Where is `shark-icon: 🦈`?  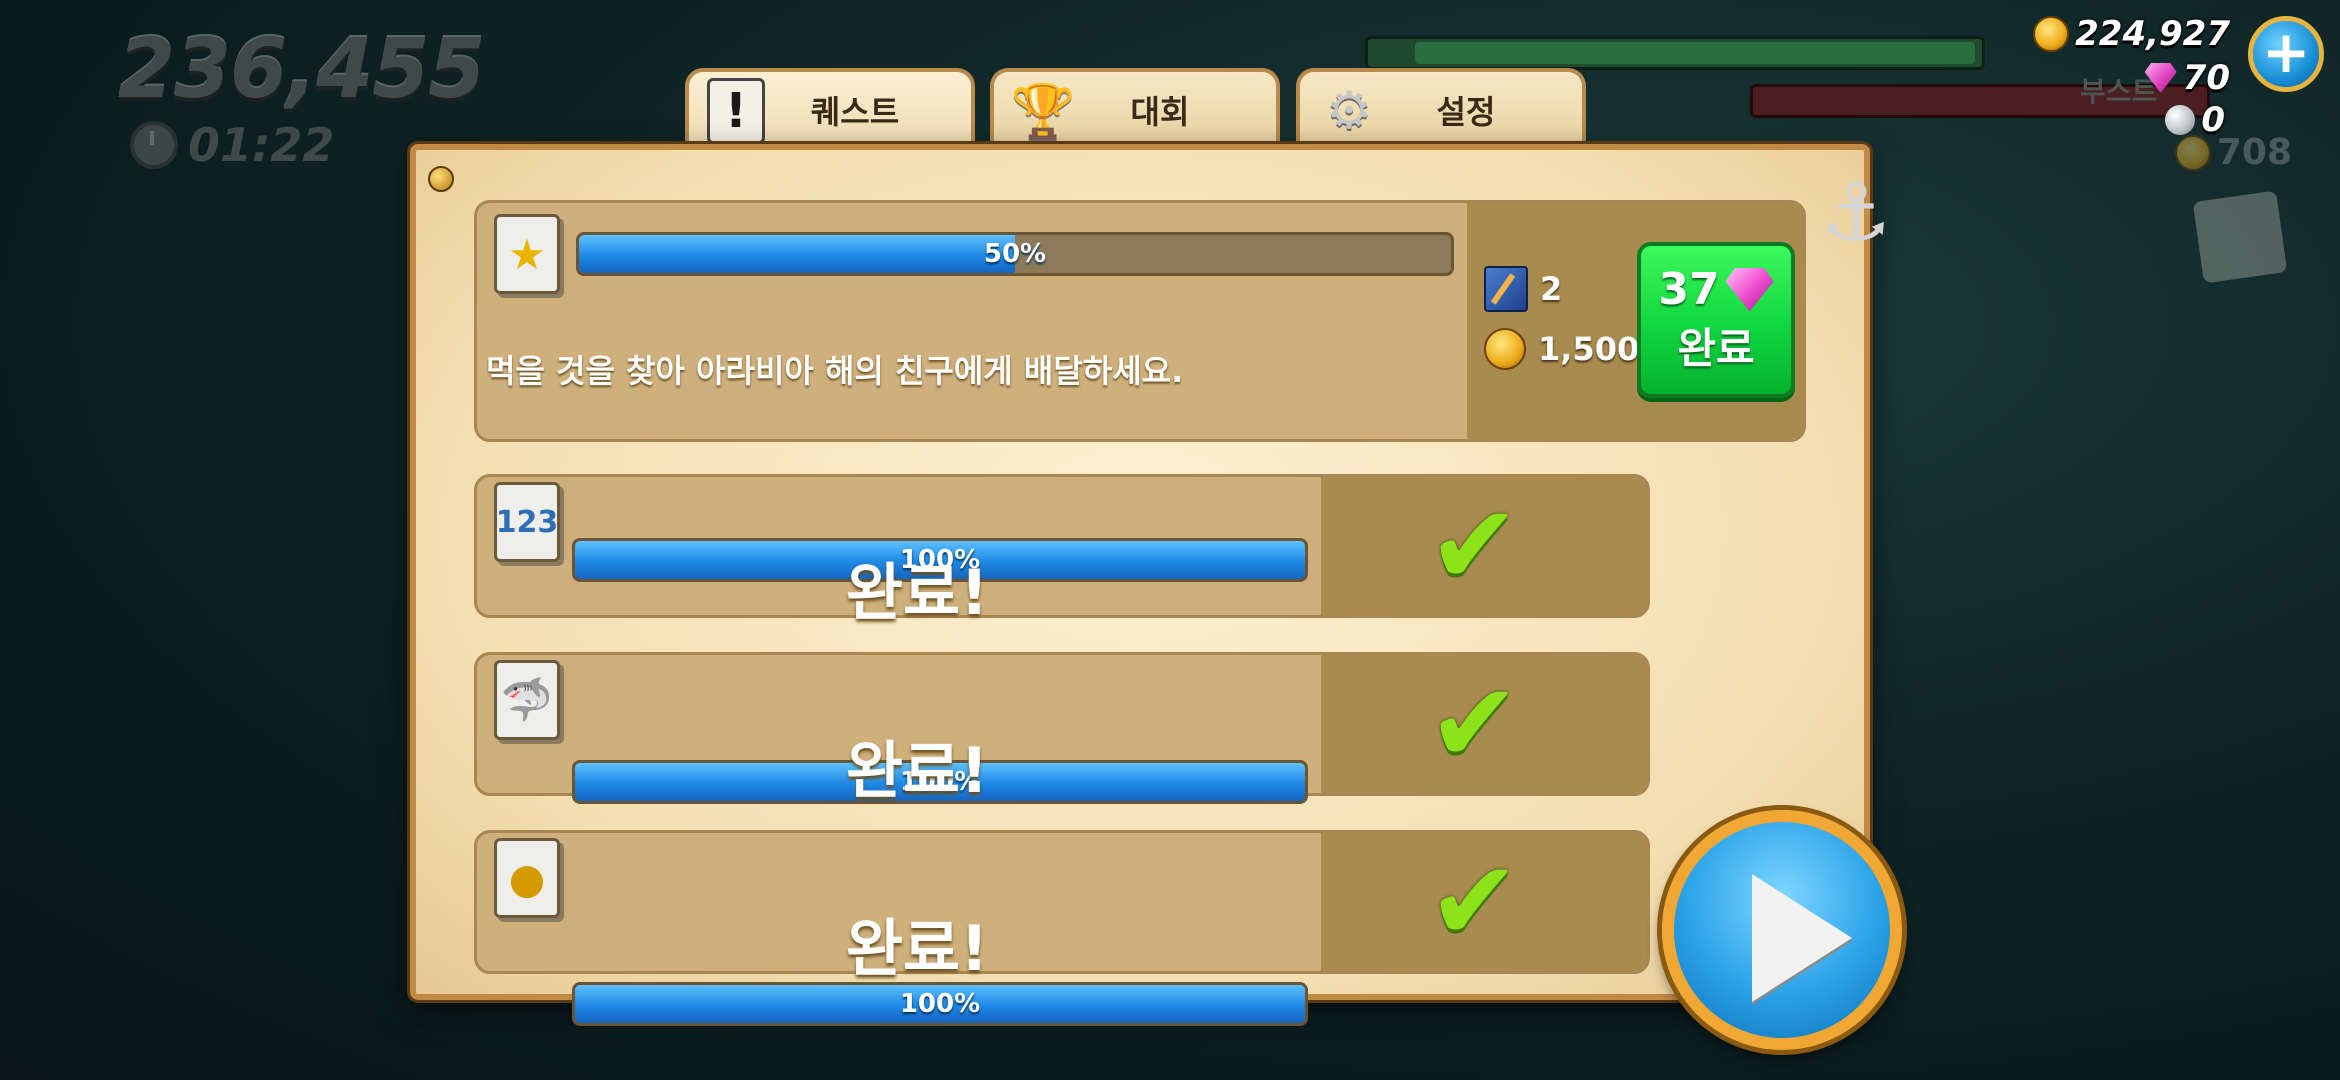
shark-icon: 🦈 is located at coordinates (527, 700).